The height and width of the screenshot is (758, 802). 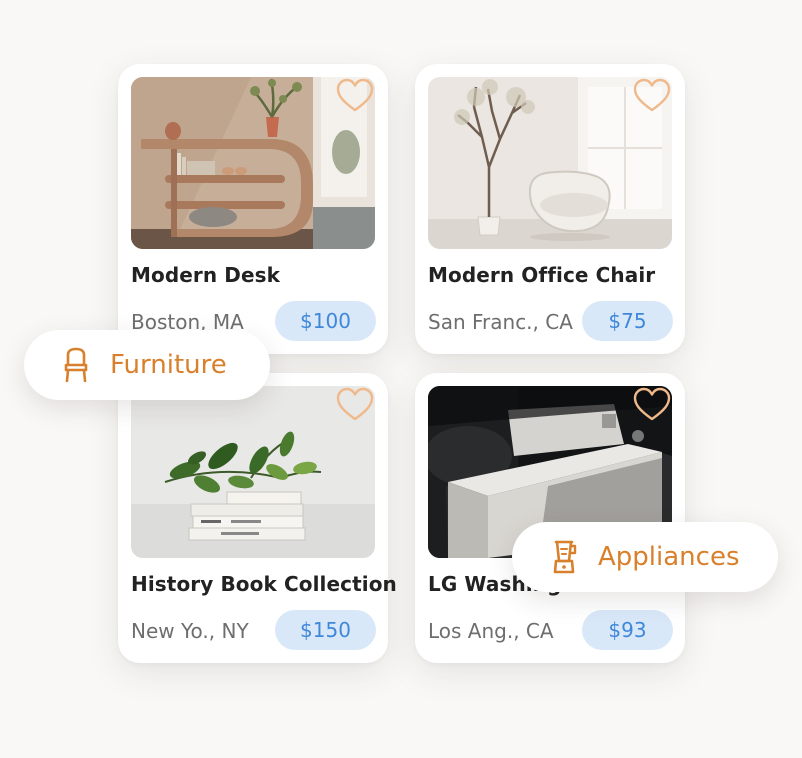 I want to click on listing-location: San Franc., CA, so click(x=500, y=322).